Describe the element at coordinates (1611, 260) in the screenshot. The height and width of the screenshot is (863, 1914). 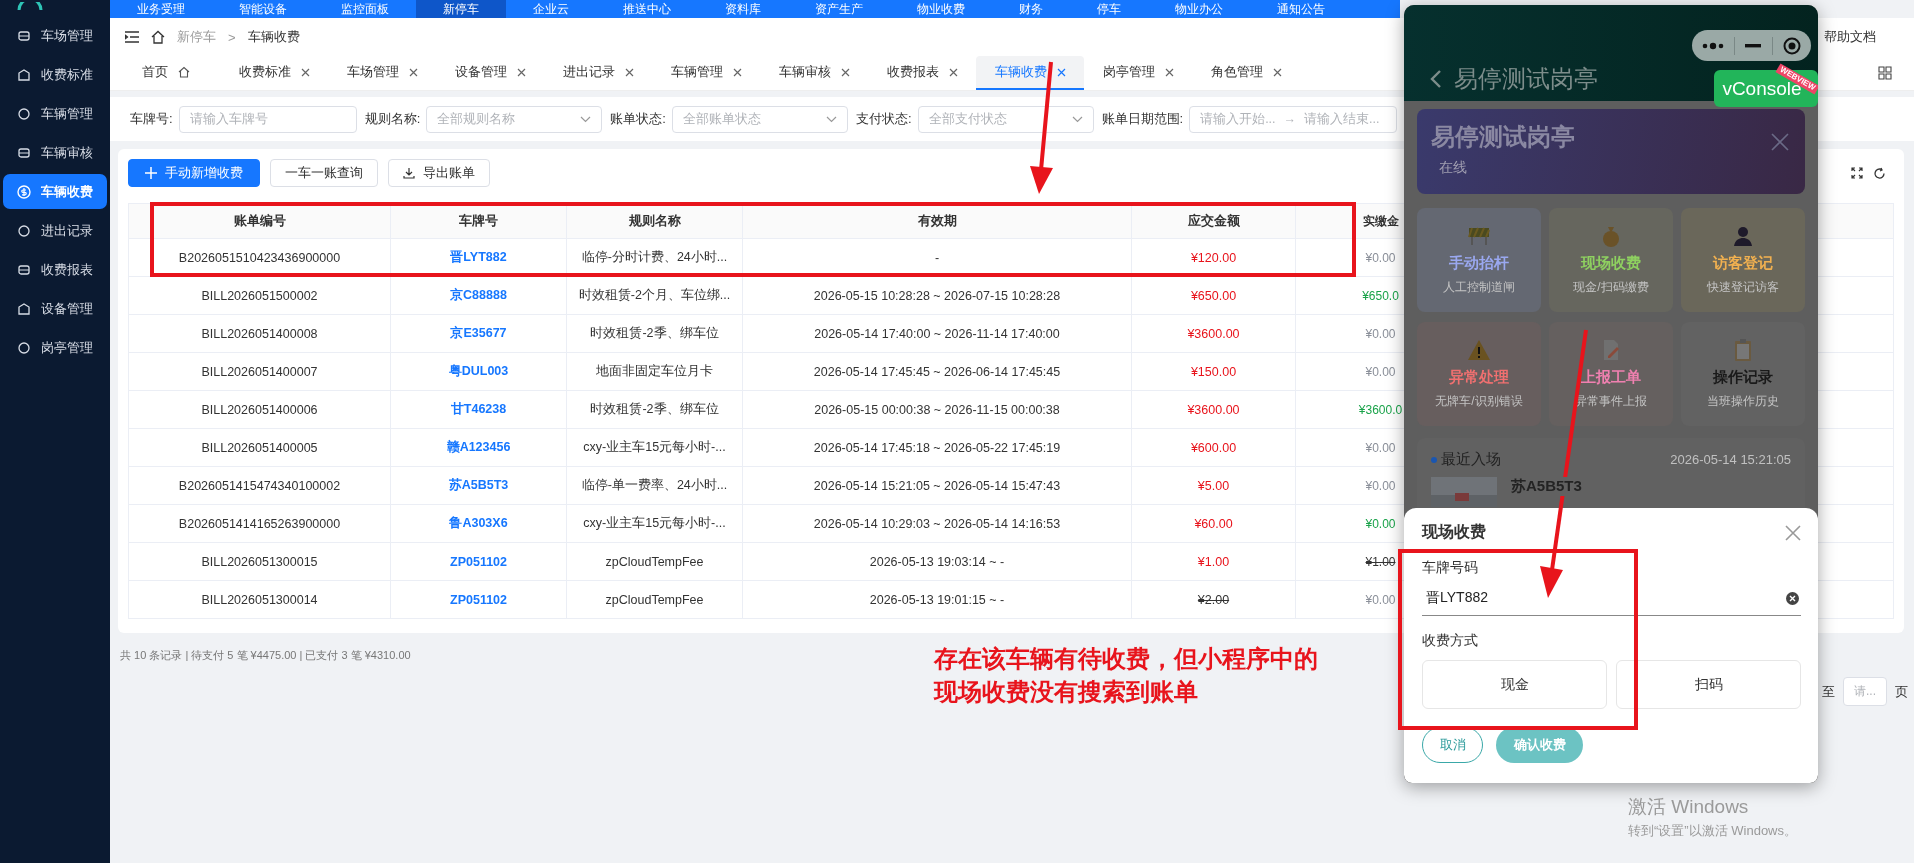
I see `action-tile: 现场收费 现金/扫码缴费` at that location.